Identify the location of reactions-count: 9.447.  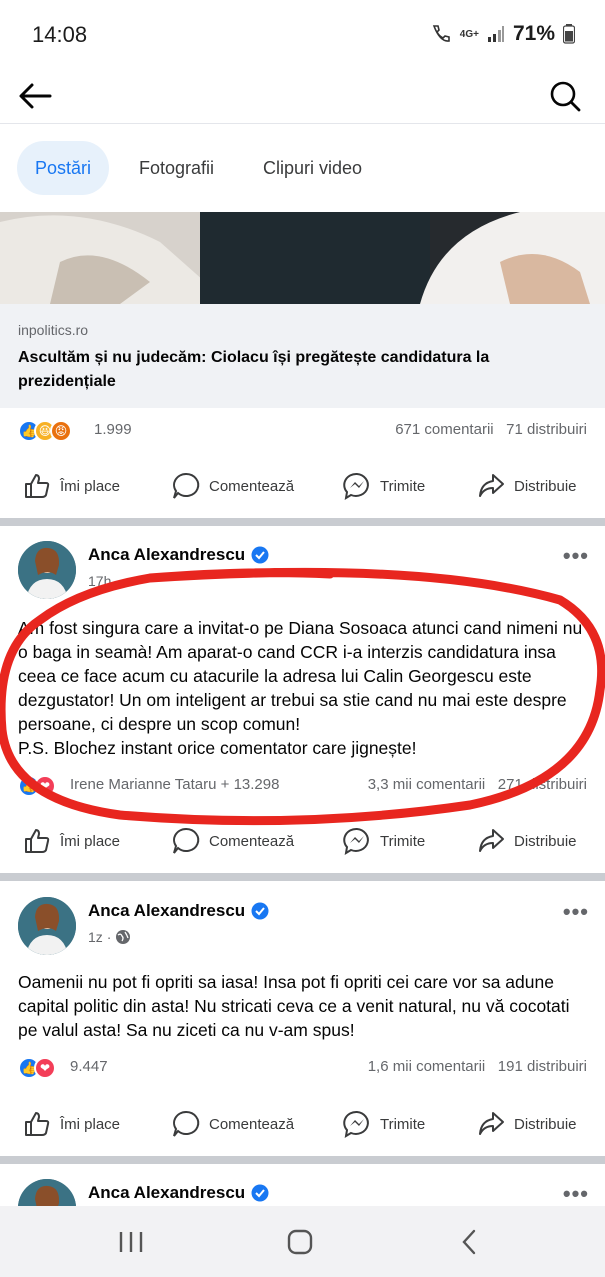
(89, 1066).